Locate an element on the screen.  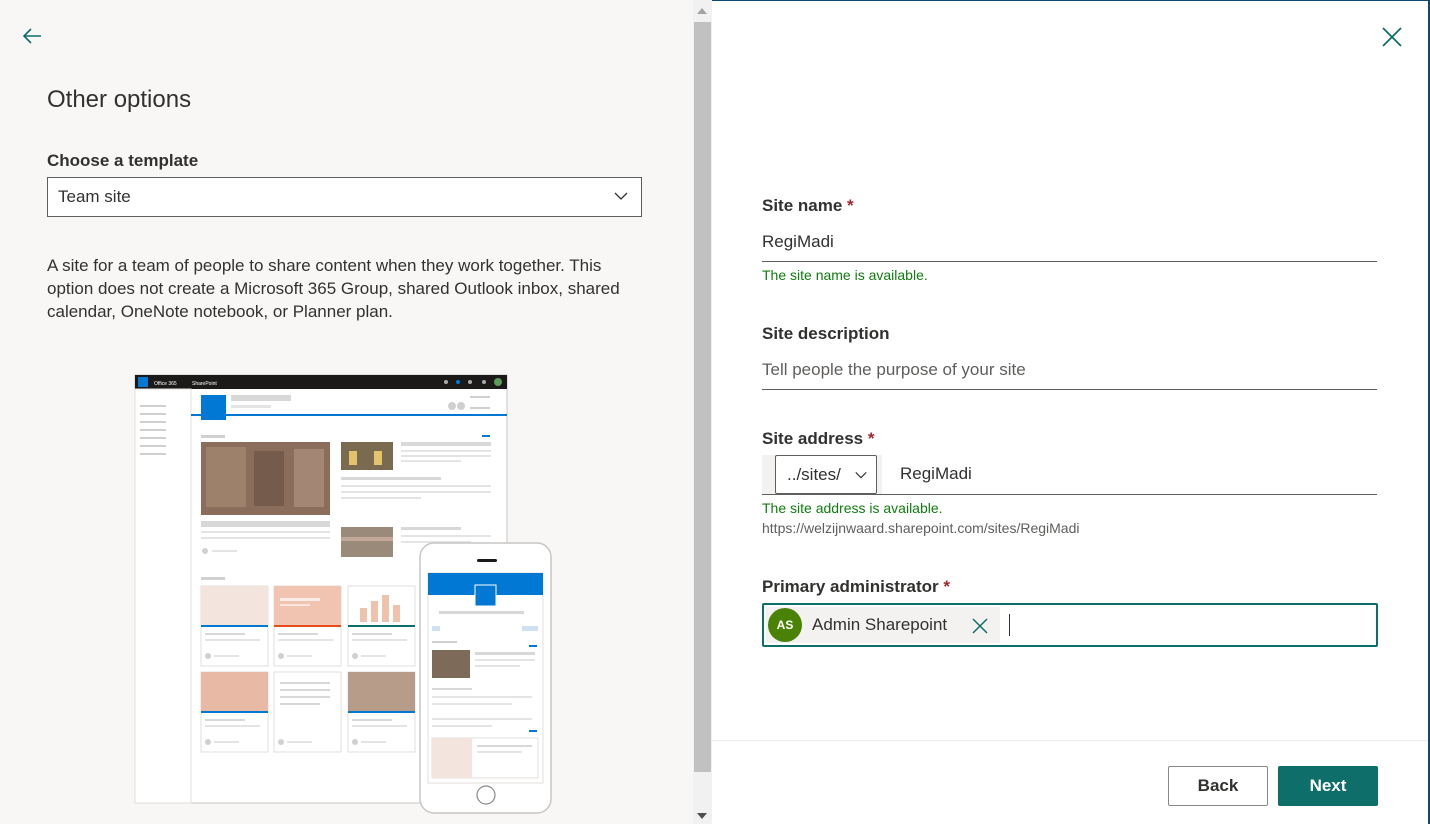
site-address-input: RegiMadi is located at coordinates (936, 474).